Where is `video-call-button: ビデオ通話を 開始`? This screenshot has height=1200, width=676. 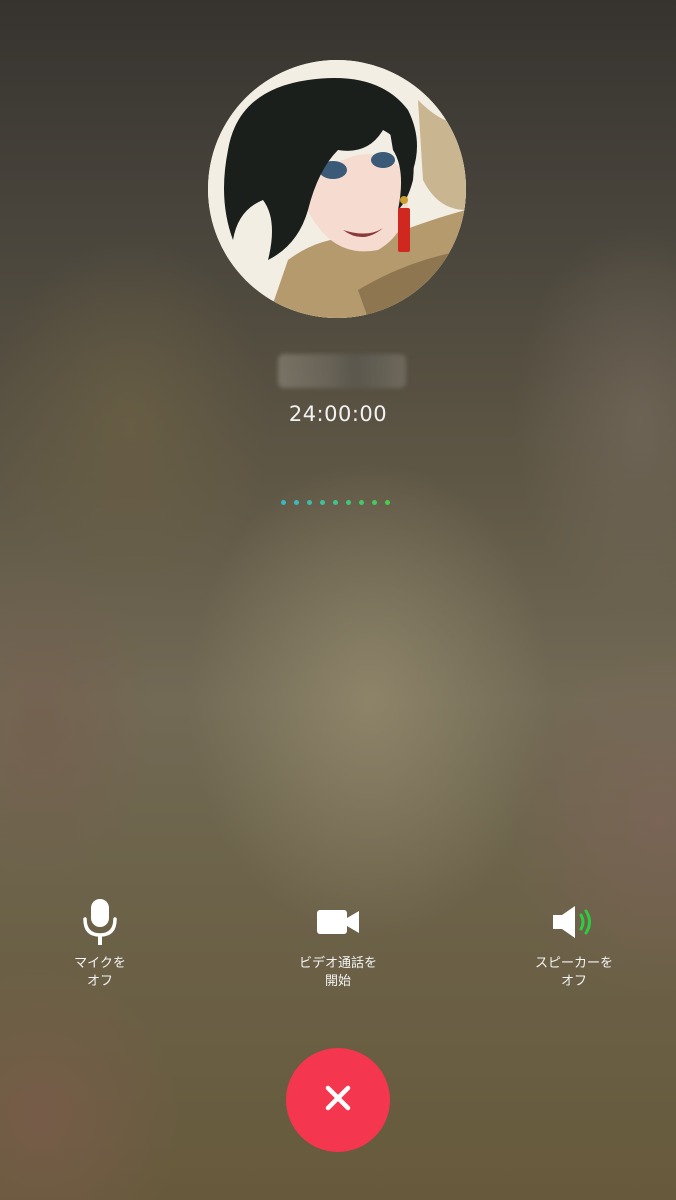 video-call-button: ビデオ通話を 開始 is located at coordinates (338, 943).